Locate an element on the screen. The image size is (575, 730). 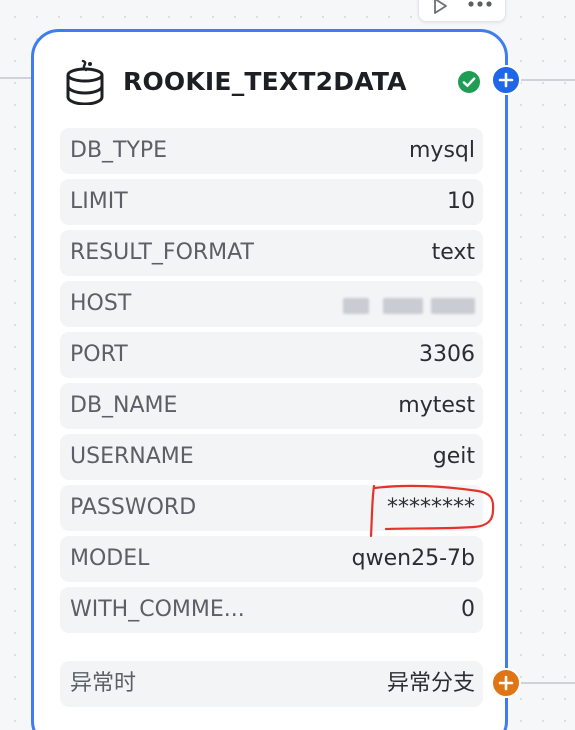
param-row-result-format: RESULT_FORMAT text is located at coordinates (271, 253).